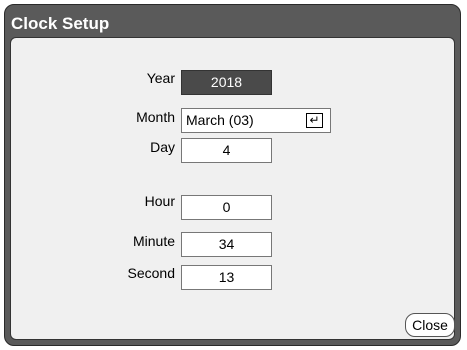  I want to click on year-field: 2018, so click(226, 82).